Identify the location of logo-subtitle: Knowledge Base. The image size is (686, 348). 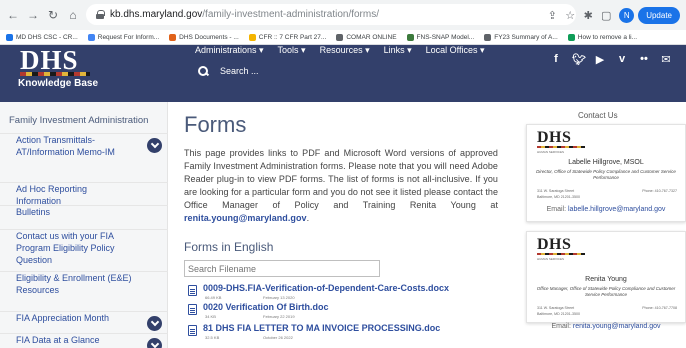
(58, 83).